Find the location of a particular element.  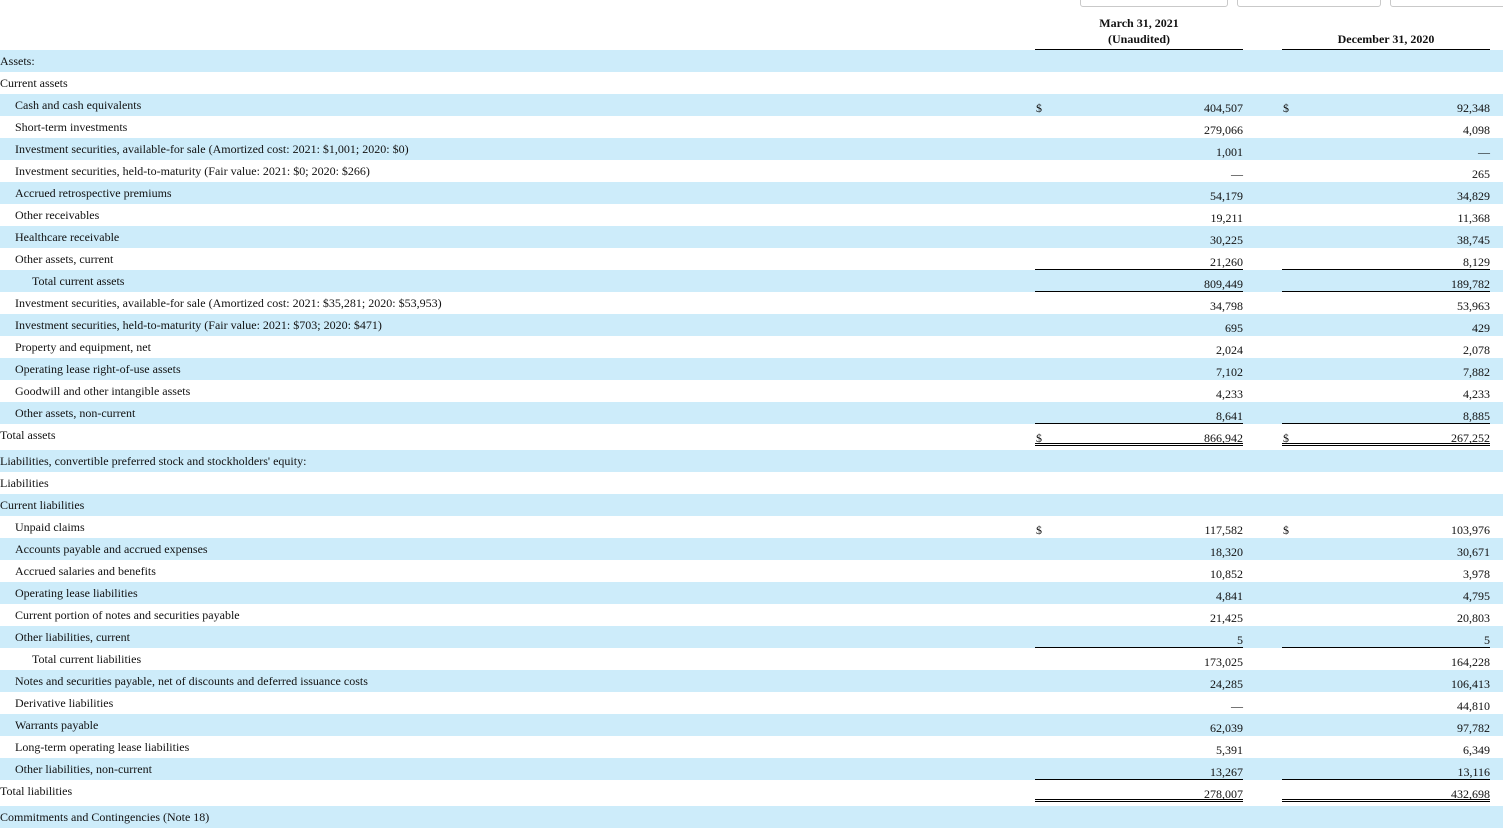

value-december-2020: 20,803 is located at coordinates (1473, 618).